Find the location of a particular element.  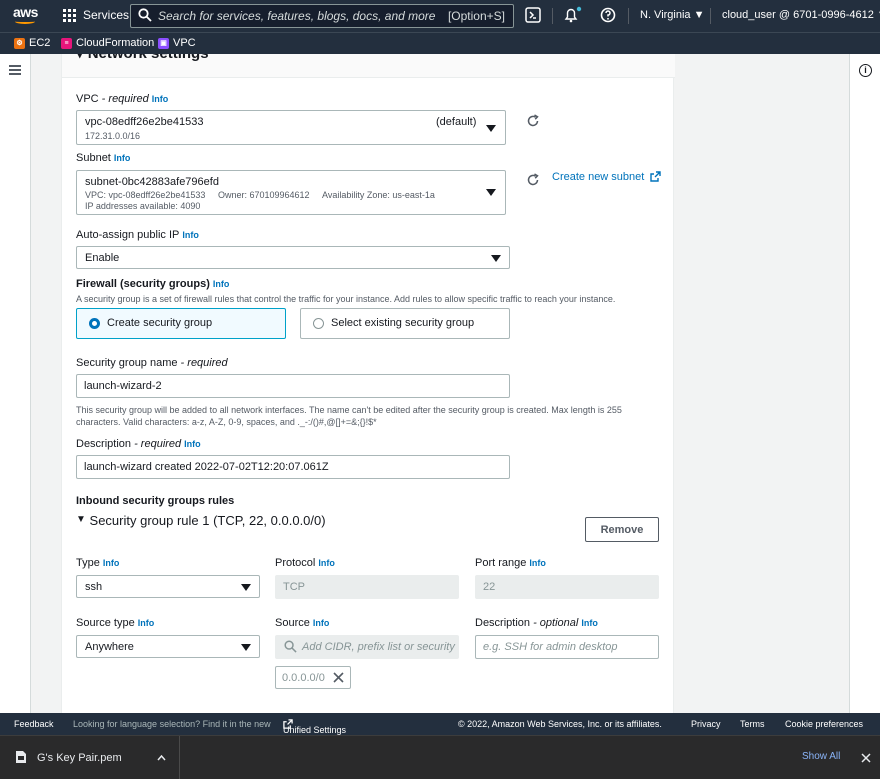

browser-download-bar: G's Key Pair.pem Show All is located at coordinates (440, 757).